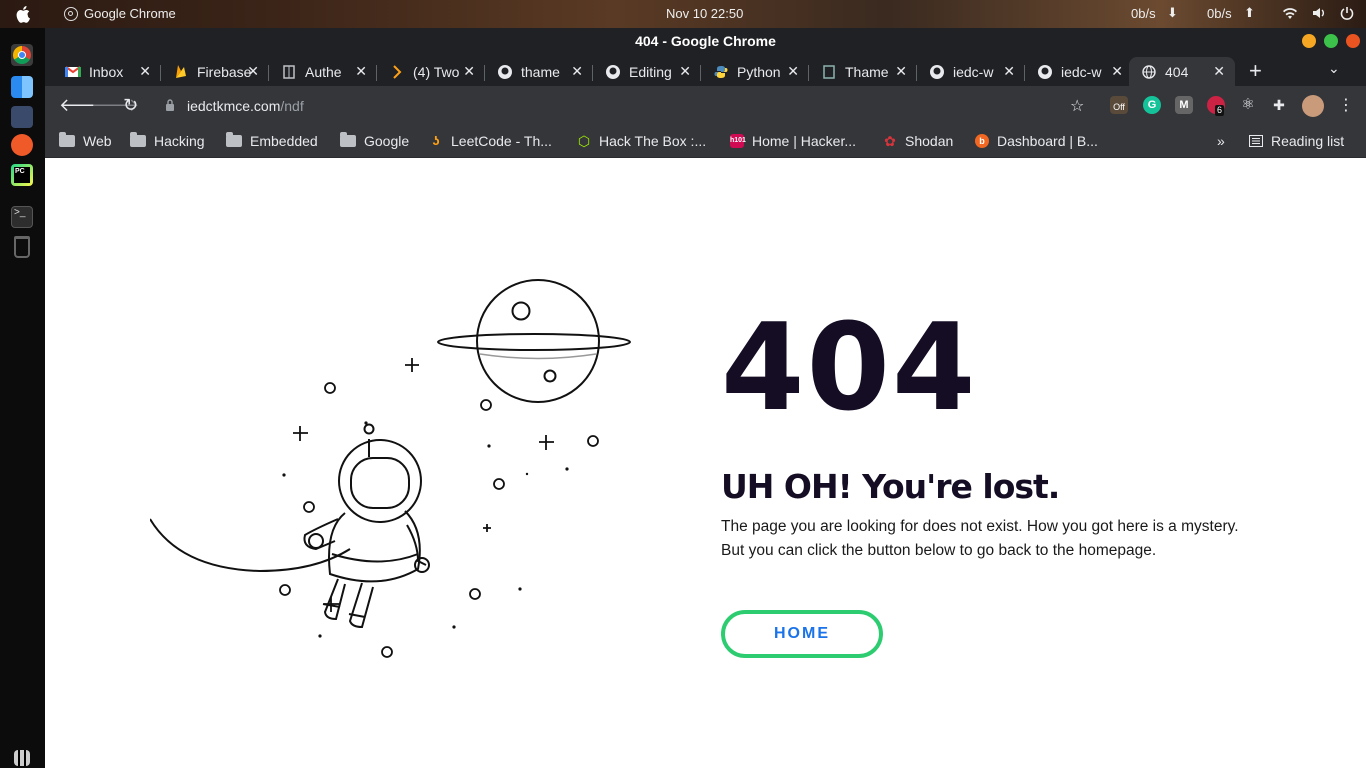 Image resolution: width=1366 pixels, height=768 pixels. Describe the element at coordinates (22, 117) in the screenshot. I see `files-dock-icon` at that location.